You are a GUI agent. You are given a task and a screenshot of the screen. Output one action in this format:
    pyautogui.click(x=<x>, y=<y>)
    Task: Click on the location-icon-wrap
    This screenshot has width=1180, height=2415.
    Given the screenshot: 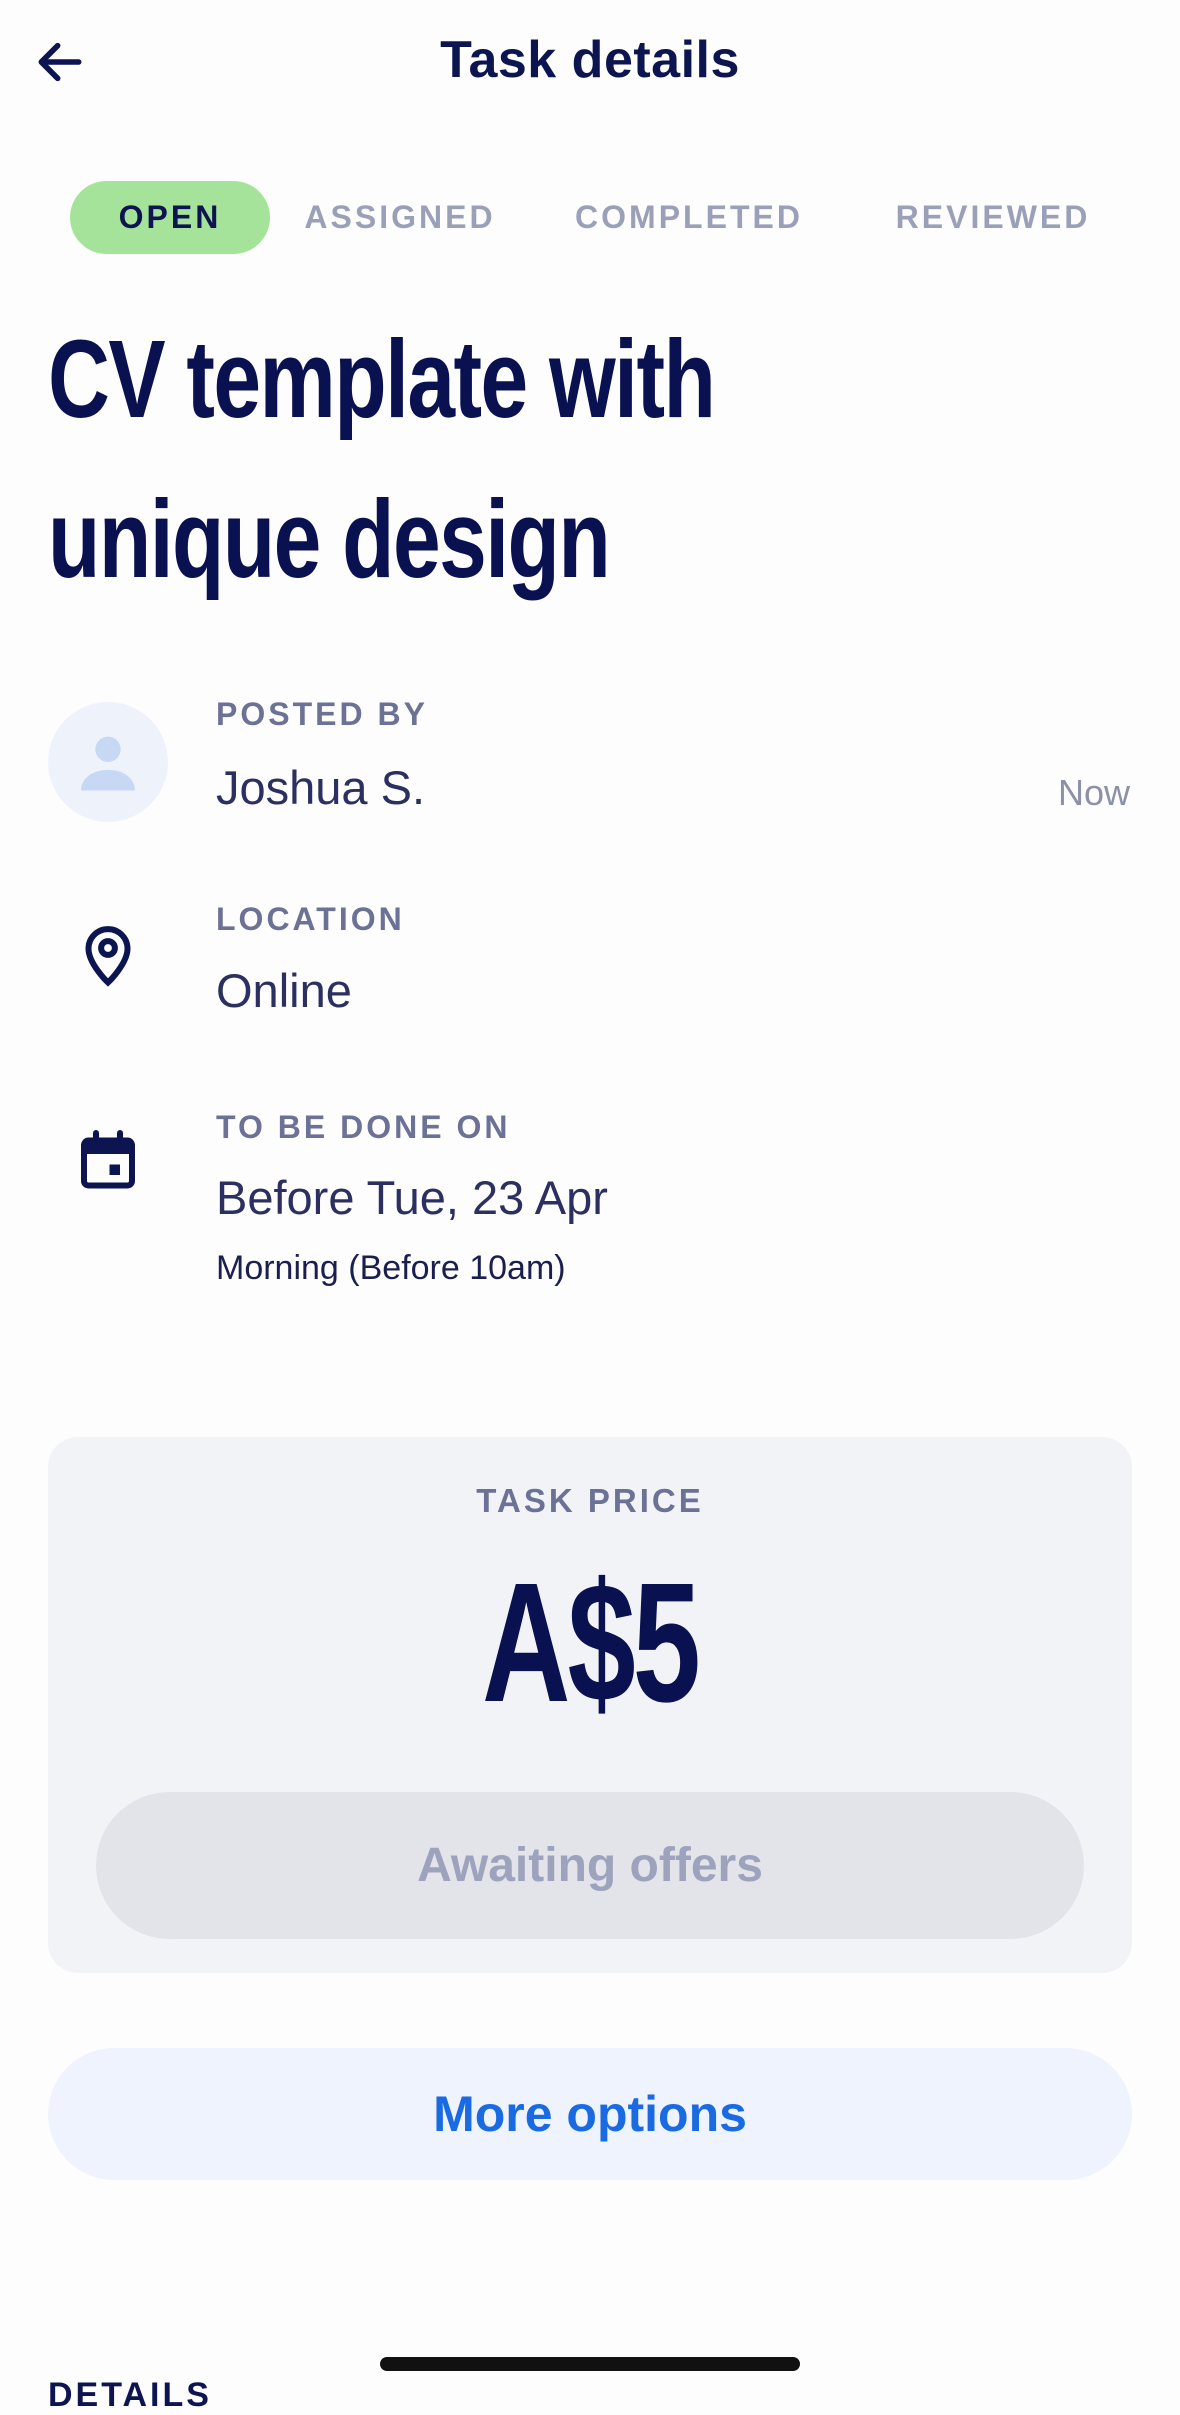 What is the action you would take?
    pyautogui.click(x=108, y=954)
    